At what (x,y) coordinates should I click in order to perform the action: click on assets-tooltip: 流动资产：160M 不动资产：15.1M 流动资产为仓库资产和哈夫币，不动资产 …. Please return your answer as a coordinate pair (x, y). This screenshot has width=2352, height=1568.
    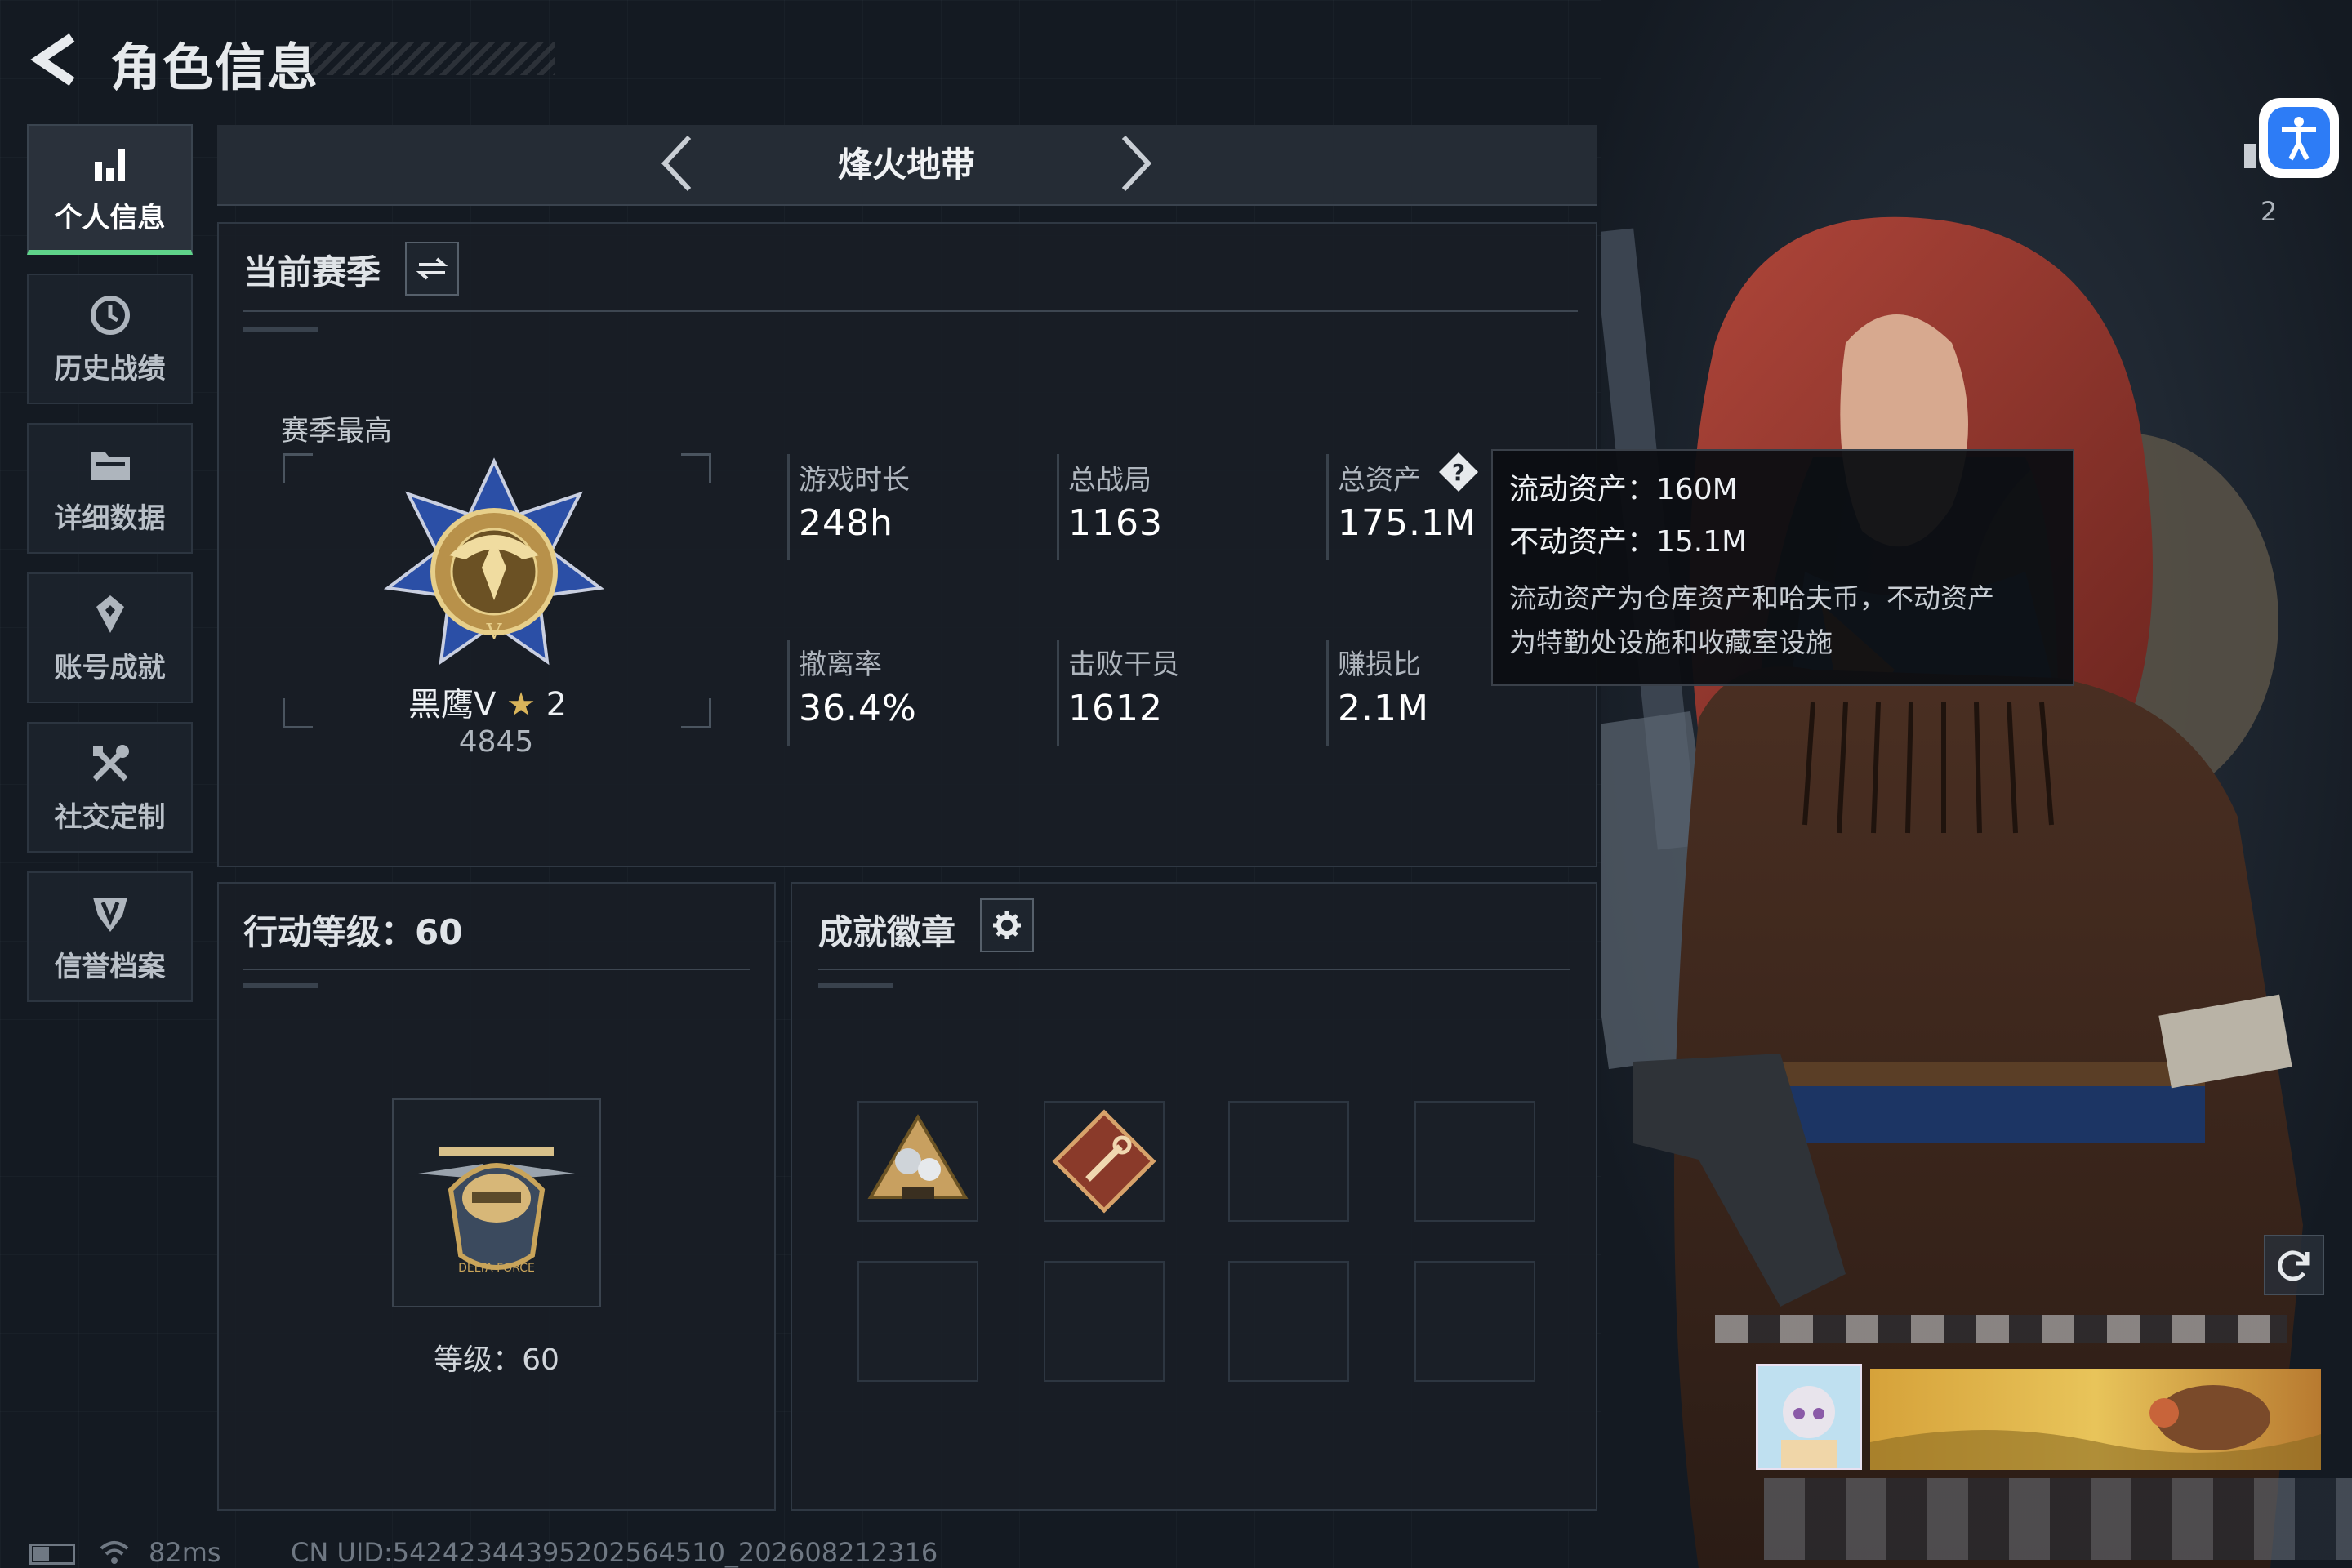
    Looking at the image, I should click on (1782, 567).